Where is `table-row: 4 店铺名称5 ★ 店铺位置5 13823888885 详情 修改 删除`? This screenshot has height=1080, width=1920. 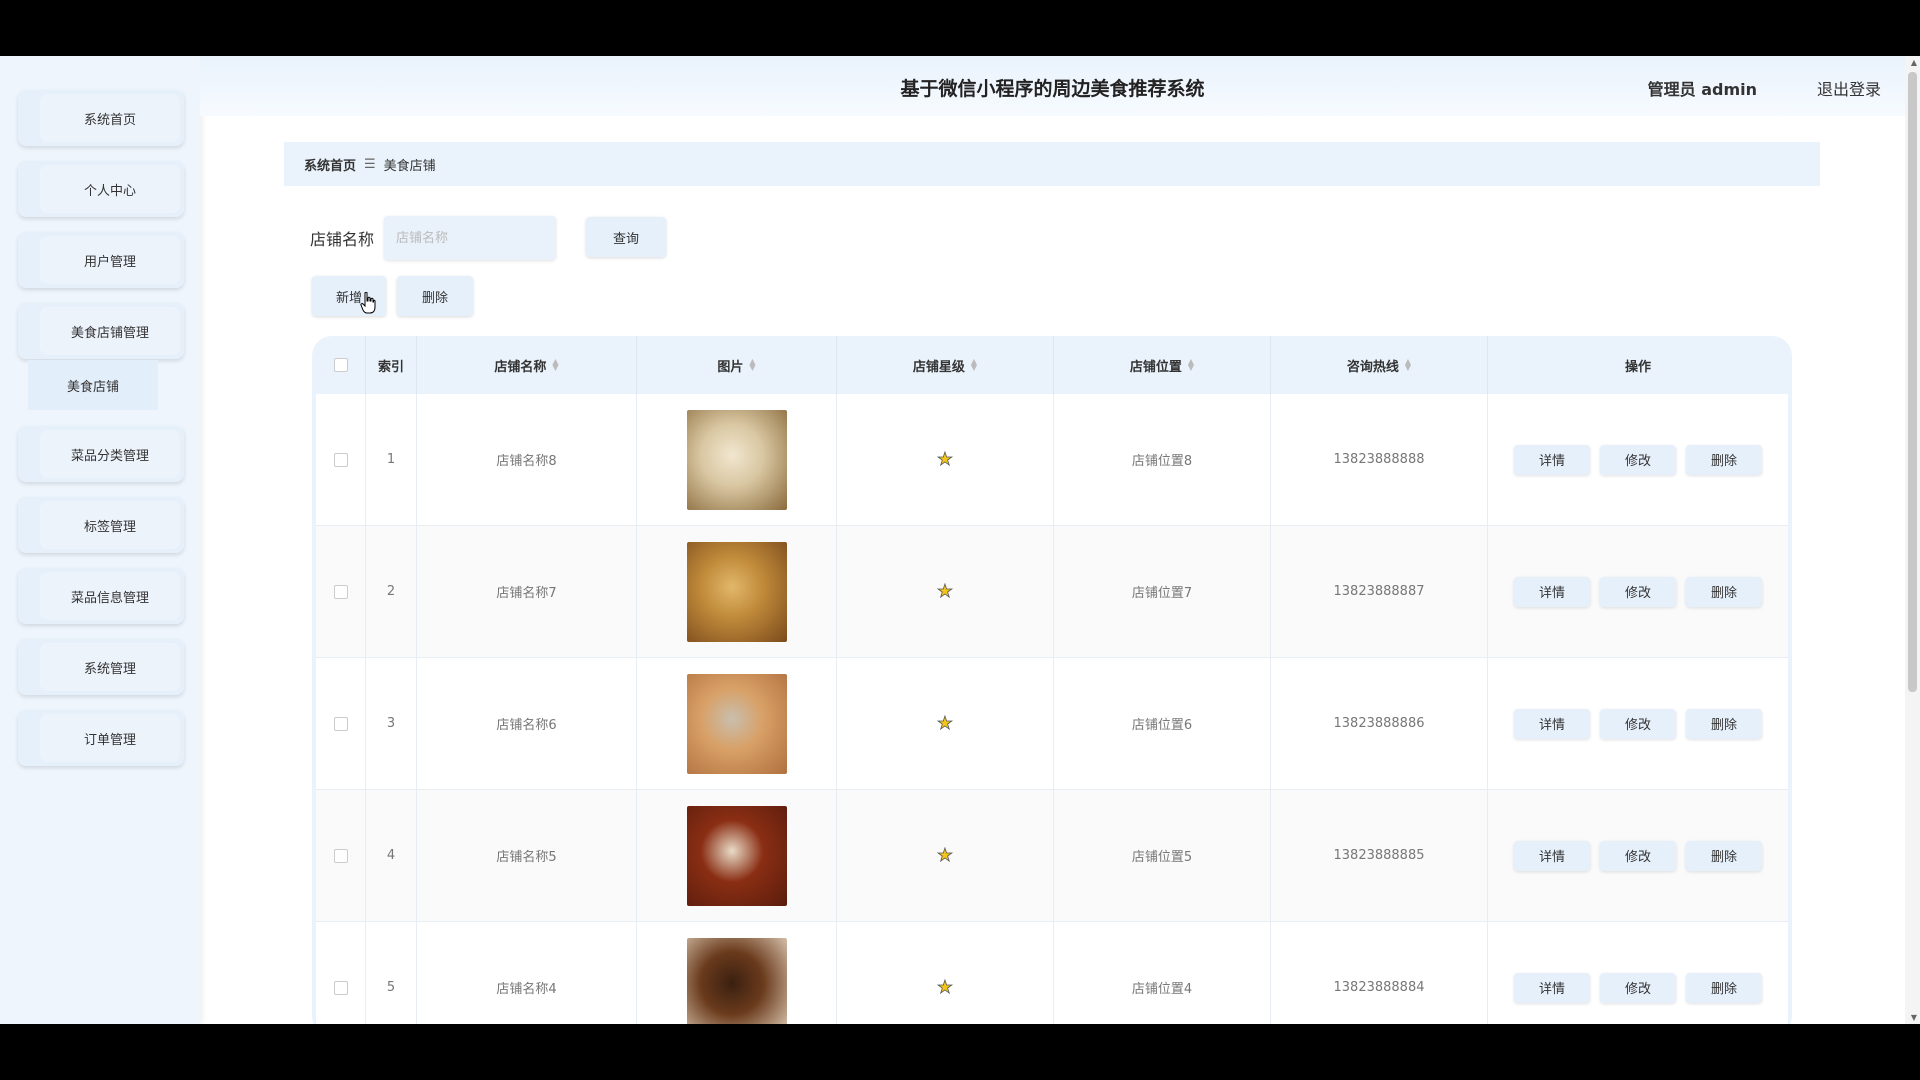 table-row: 4 店铺名称5 ★ 店铺位置5 13823888885 详情 修改 删除 is located at coordinates (1052, 856).